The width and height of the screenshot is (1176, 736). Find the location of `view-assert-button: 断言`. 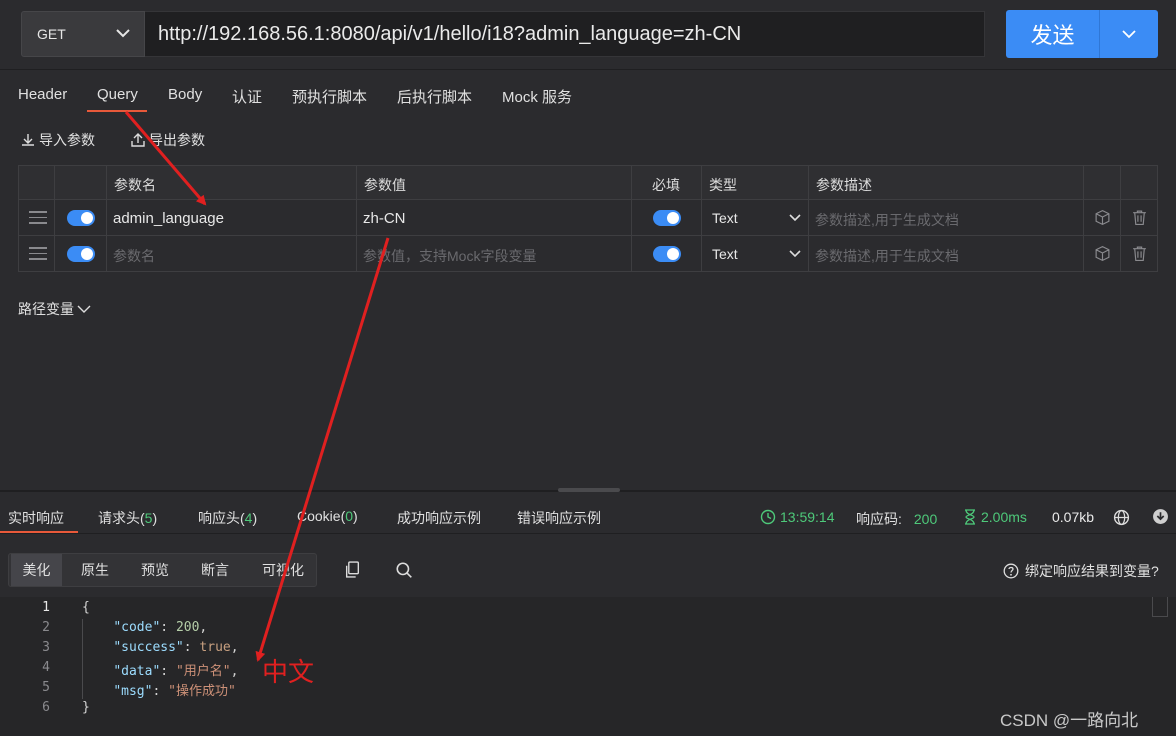

view-assert-button: 断言 is located at coordinates (215, 570).